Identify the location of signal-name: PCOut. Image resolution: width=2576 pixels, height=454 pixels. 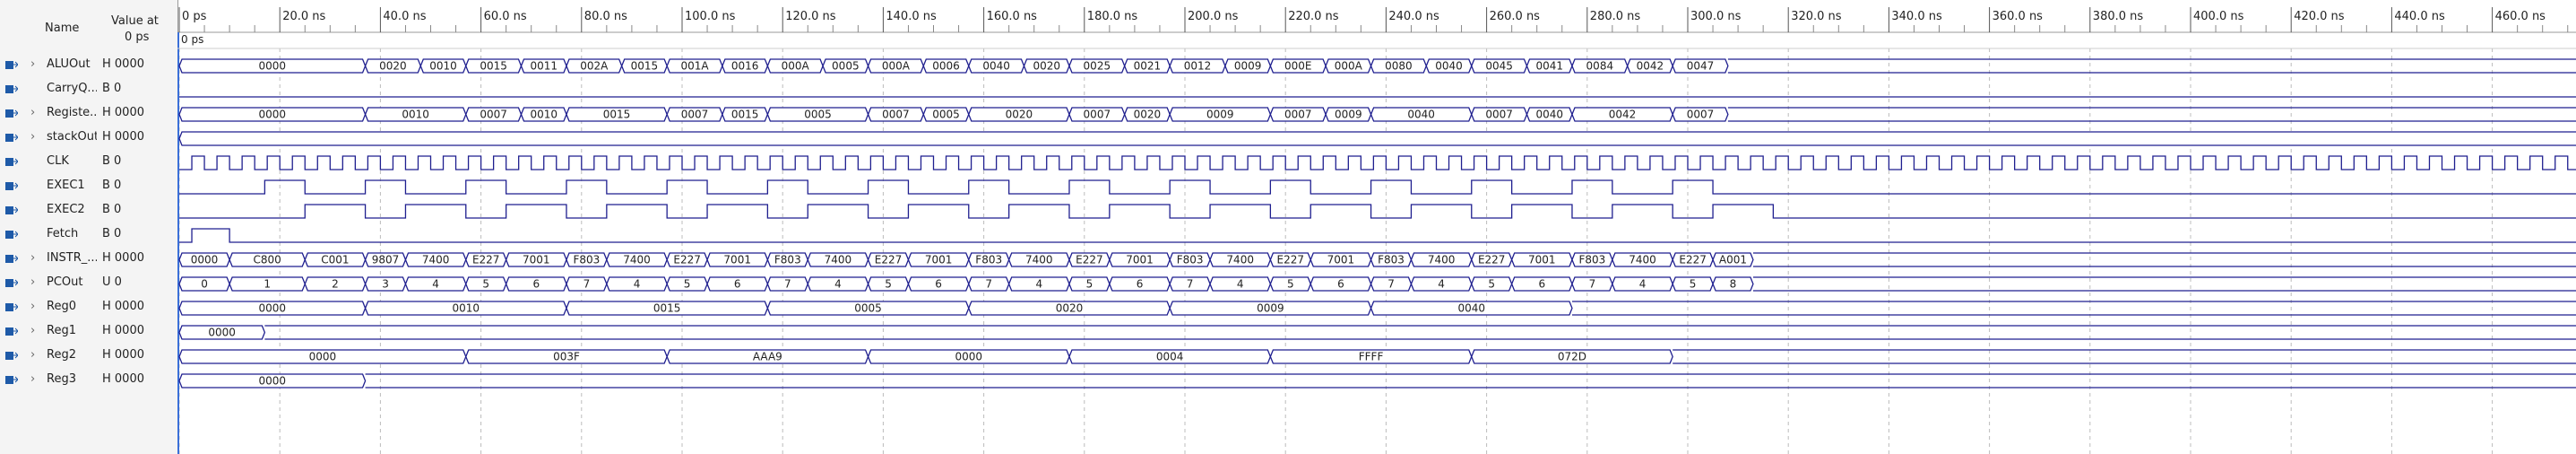
(65, 282).